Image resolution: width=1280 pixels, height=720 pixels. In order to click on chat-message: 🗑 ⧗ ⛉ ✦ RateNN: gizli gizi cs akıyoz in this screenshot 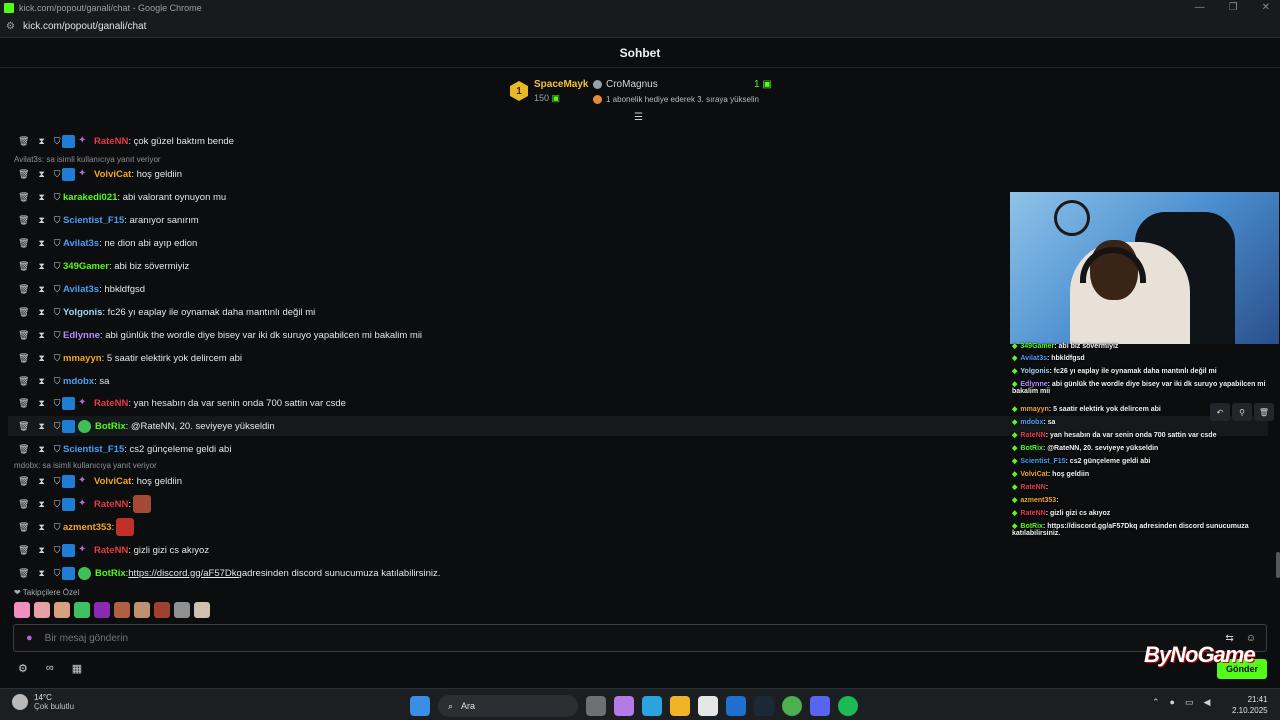, I will do `click(104, 550)`.